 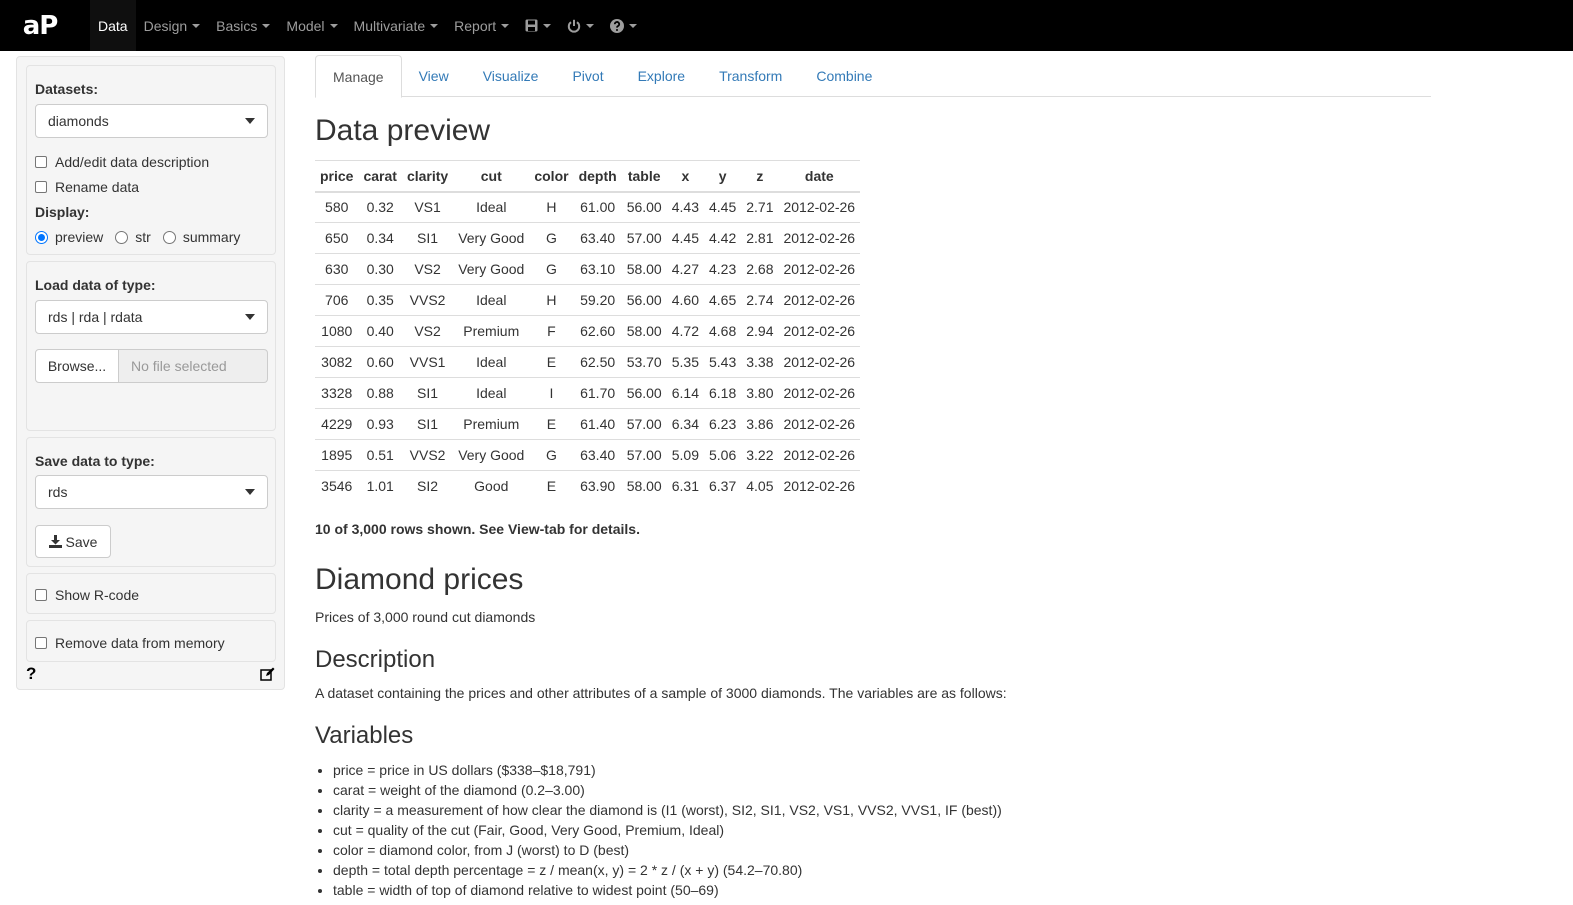 I want to click on column-header: clarity, so click(x=427, y=176).